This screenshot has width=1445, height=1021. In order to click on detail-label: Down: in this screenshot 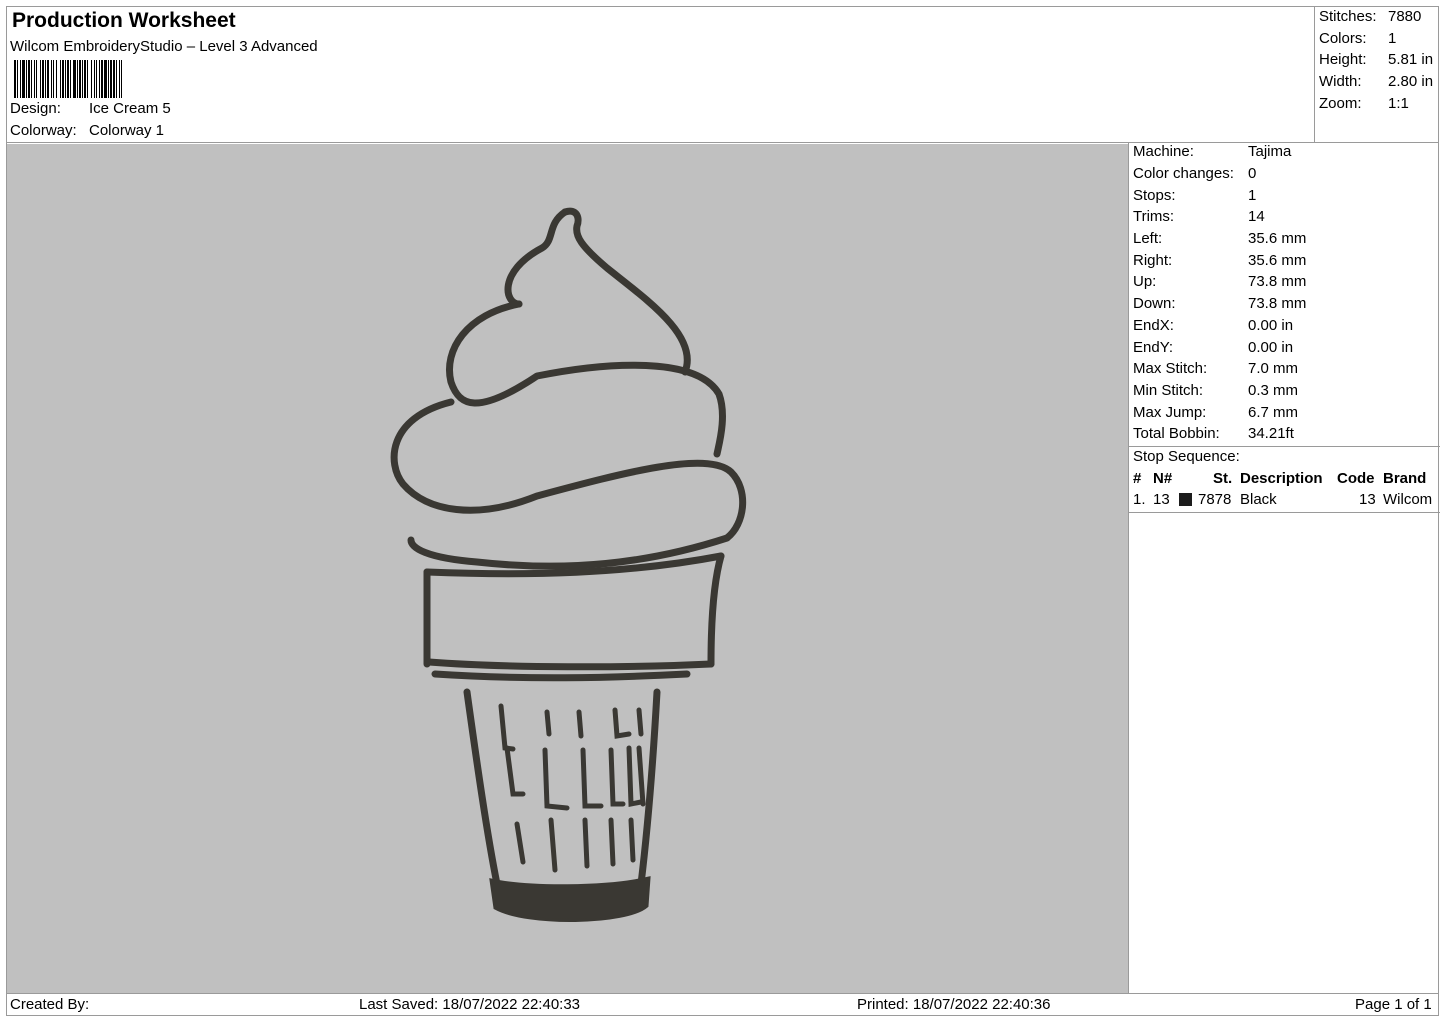, I will do `click(1154, 303)`.